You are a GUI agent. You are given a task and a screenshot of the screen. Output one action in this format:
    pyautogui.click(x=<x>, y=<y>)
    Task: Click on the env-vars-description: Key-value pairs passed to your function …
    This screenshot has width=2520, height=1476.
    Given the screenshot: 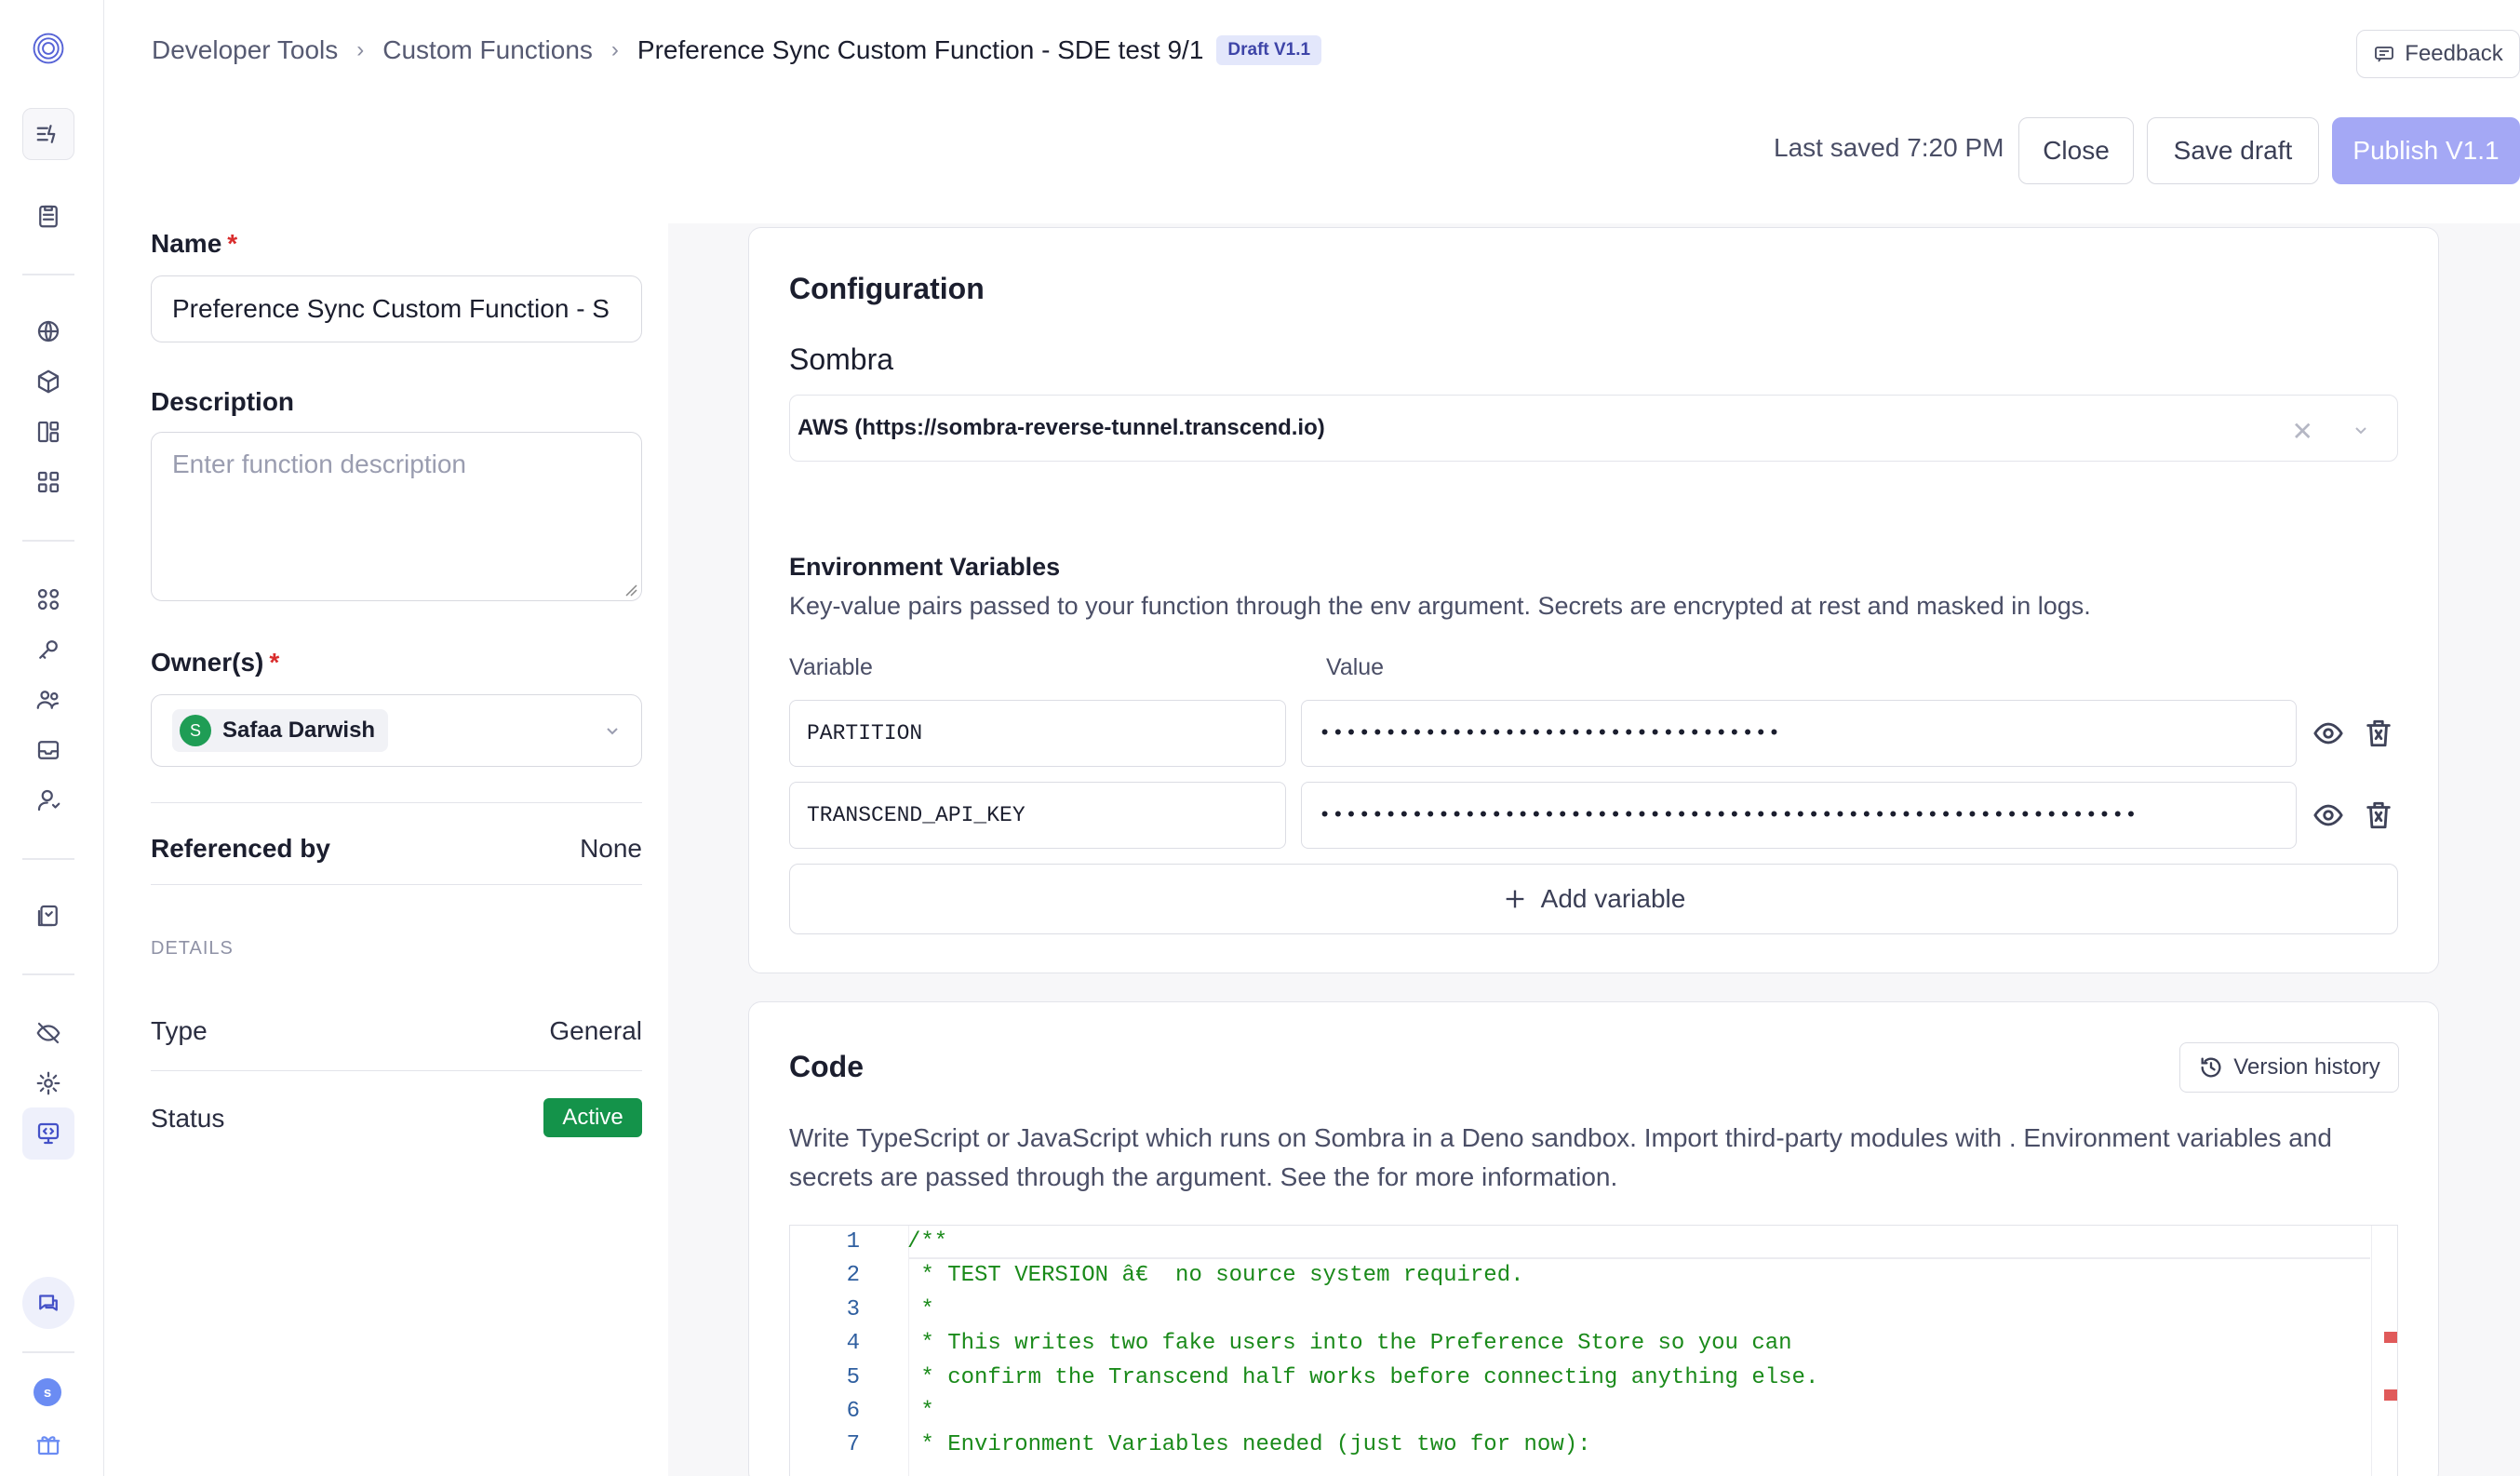 What is the action you would take?
    pyautogui.click(x=1440, y=606)
    